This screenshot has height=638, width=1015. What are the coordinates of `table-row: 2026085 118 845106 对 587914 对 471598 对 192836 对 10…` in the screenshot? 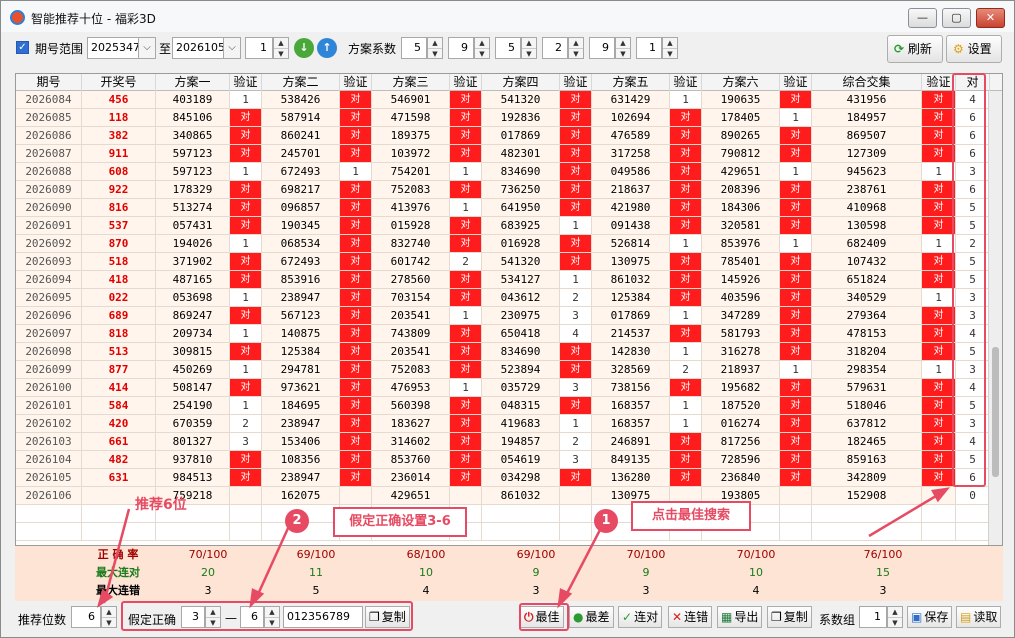 It's located at (509, 118).